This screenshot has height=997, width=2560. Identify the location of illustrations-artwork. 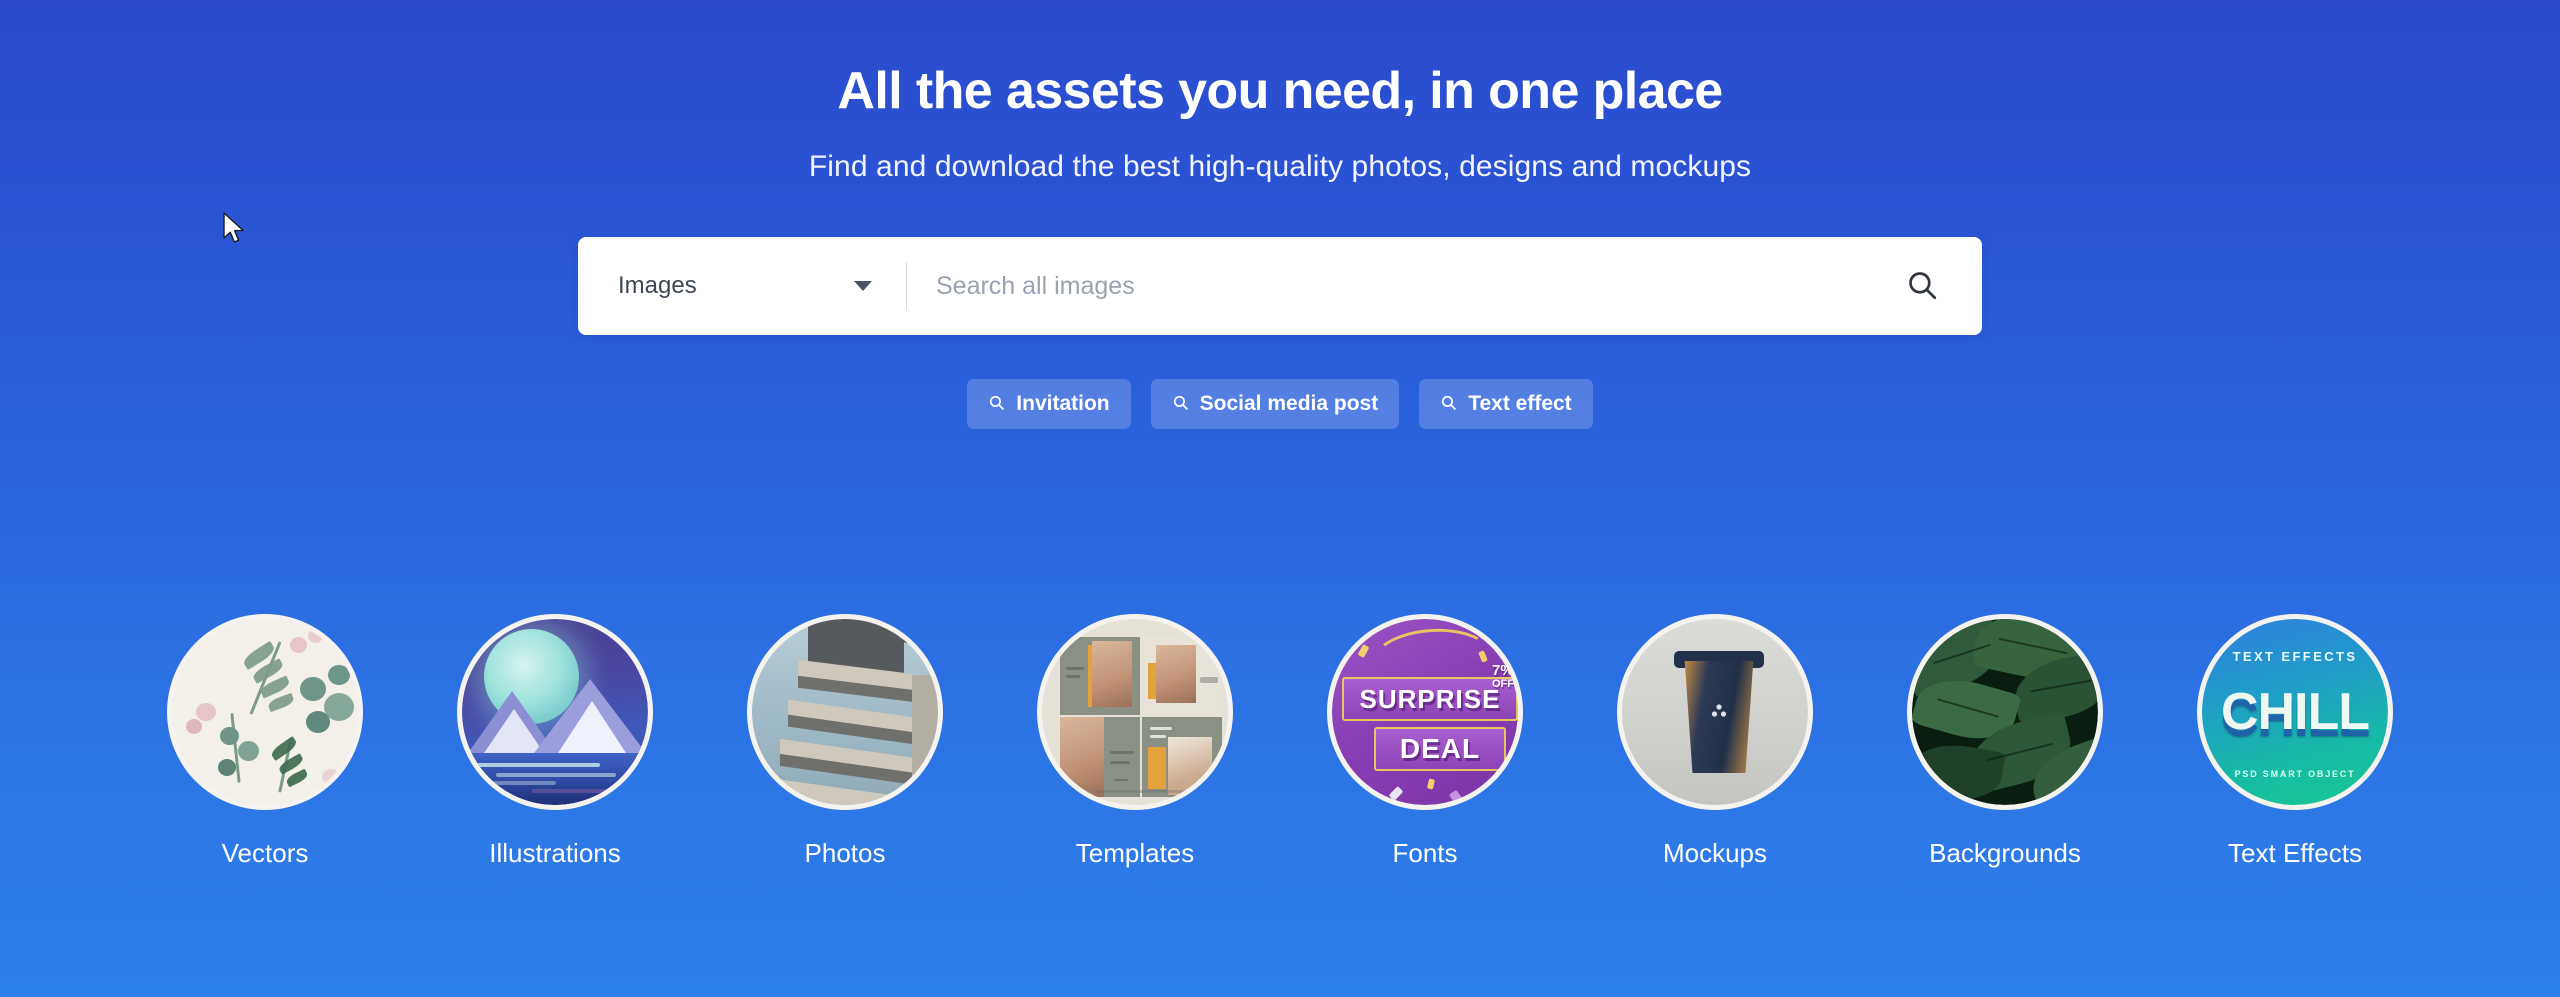
(555, 712).